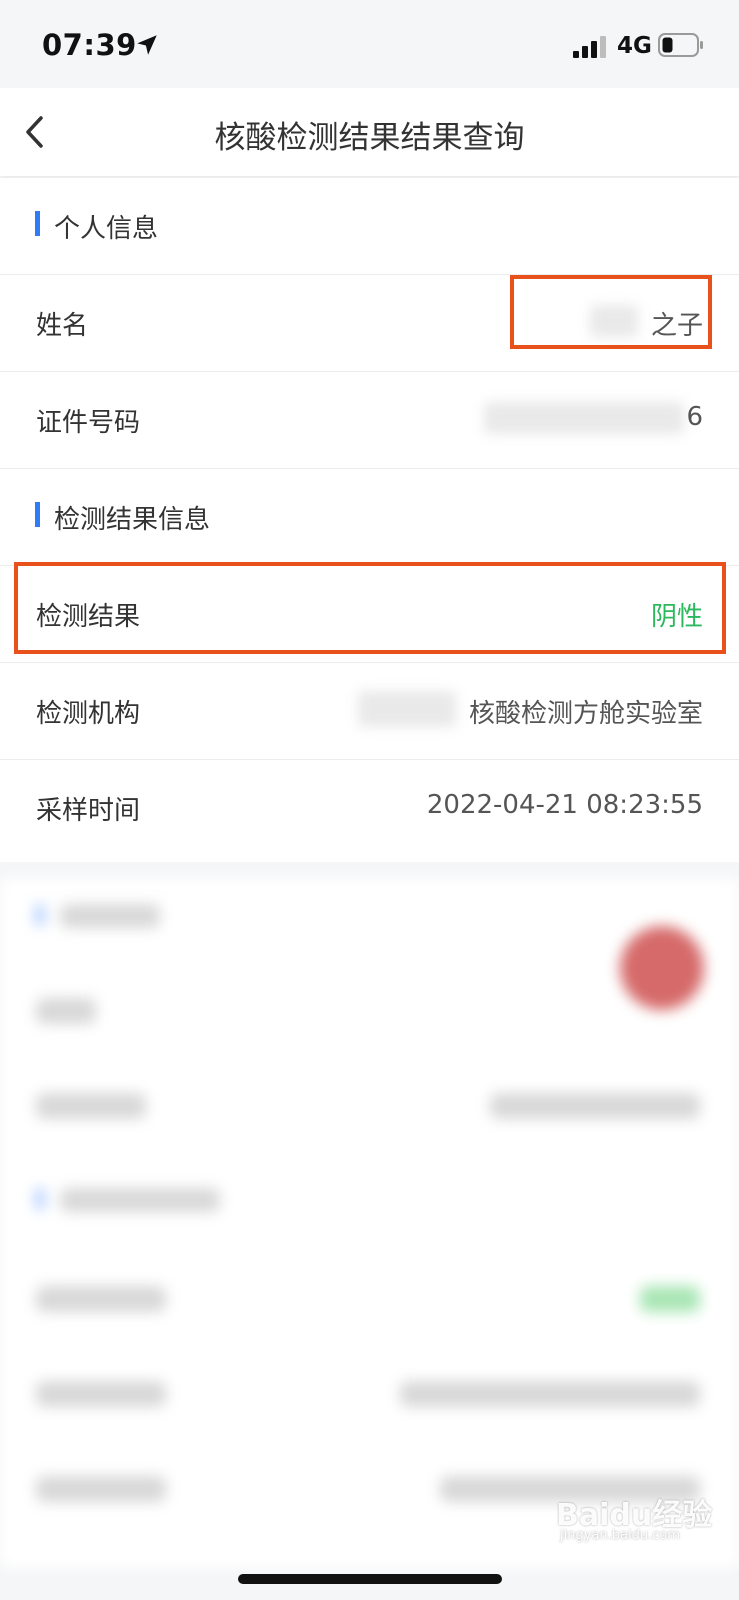 This screenshot has width=739, height=1600. What do you see at coordinates (62, 326) in the screenshot?
I see `name-label: 姓名` at bounding box center [62, 326].